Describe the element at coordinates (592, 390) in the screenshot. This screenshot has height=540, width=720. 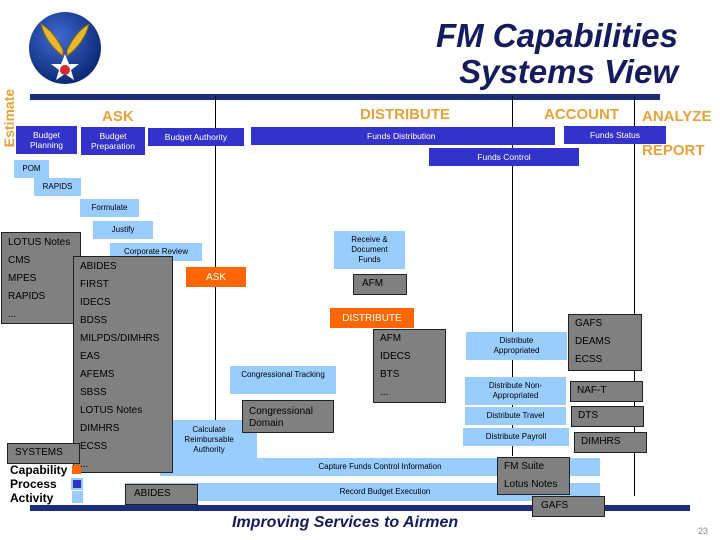
I see `system-item: NAF-T` at that location.